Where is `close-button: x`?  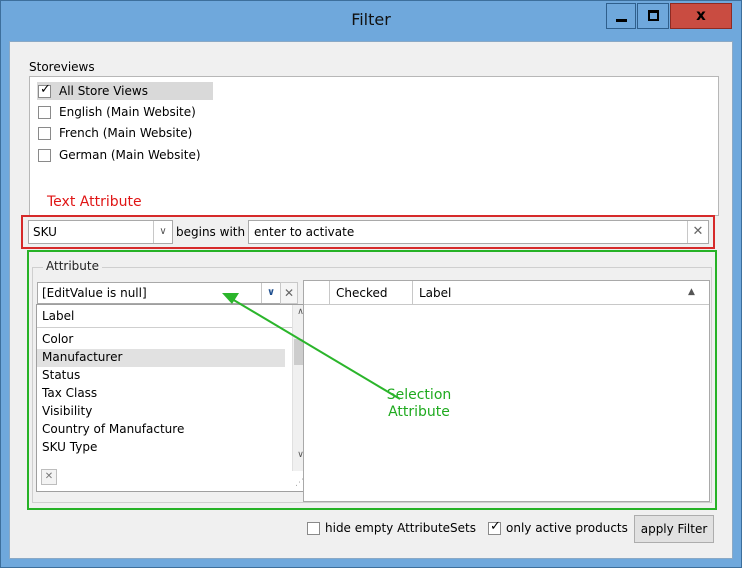 close-button: x is located at coordinates (701, 16).